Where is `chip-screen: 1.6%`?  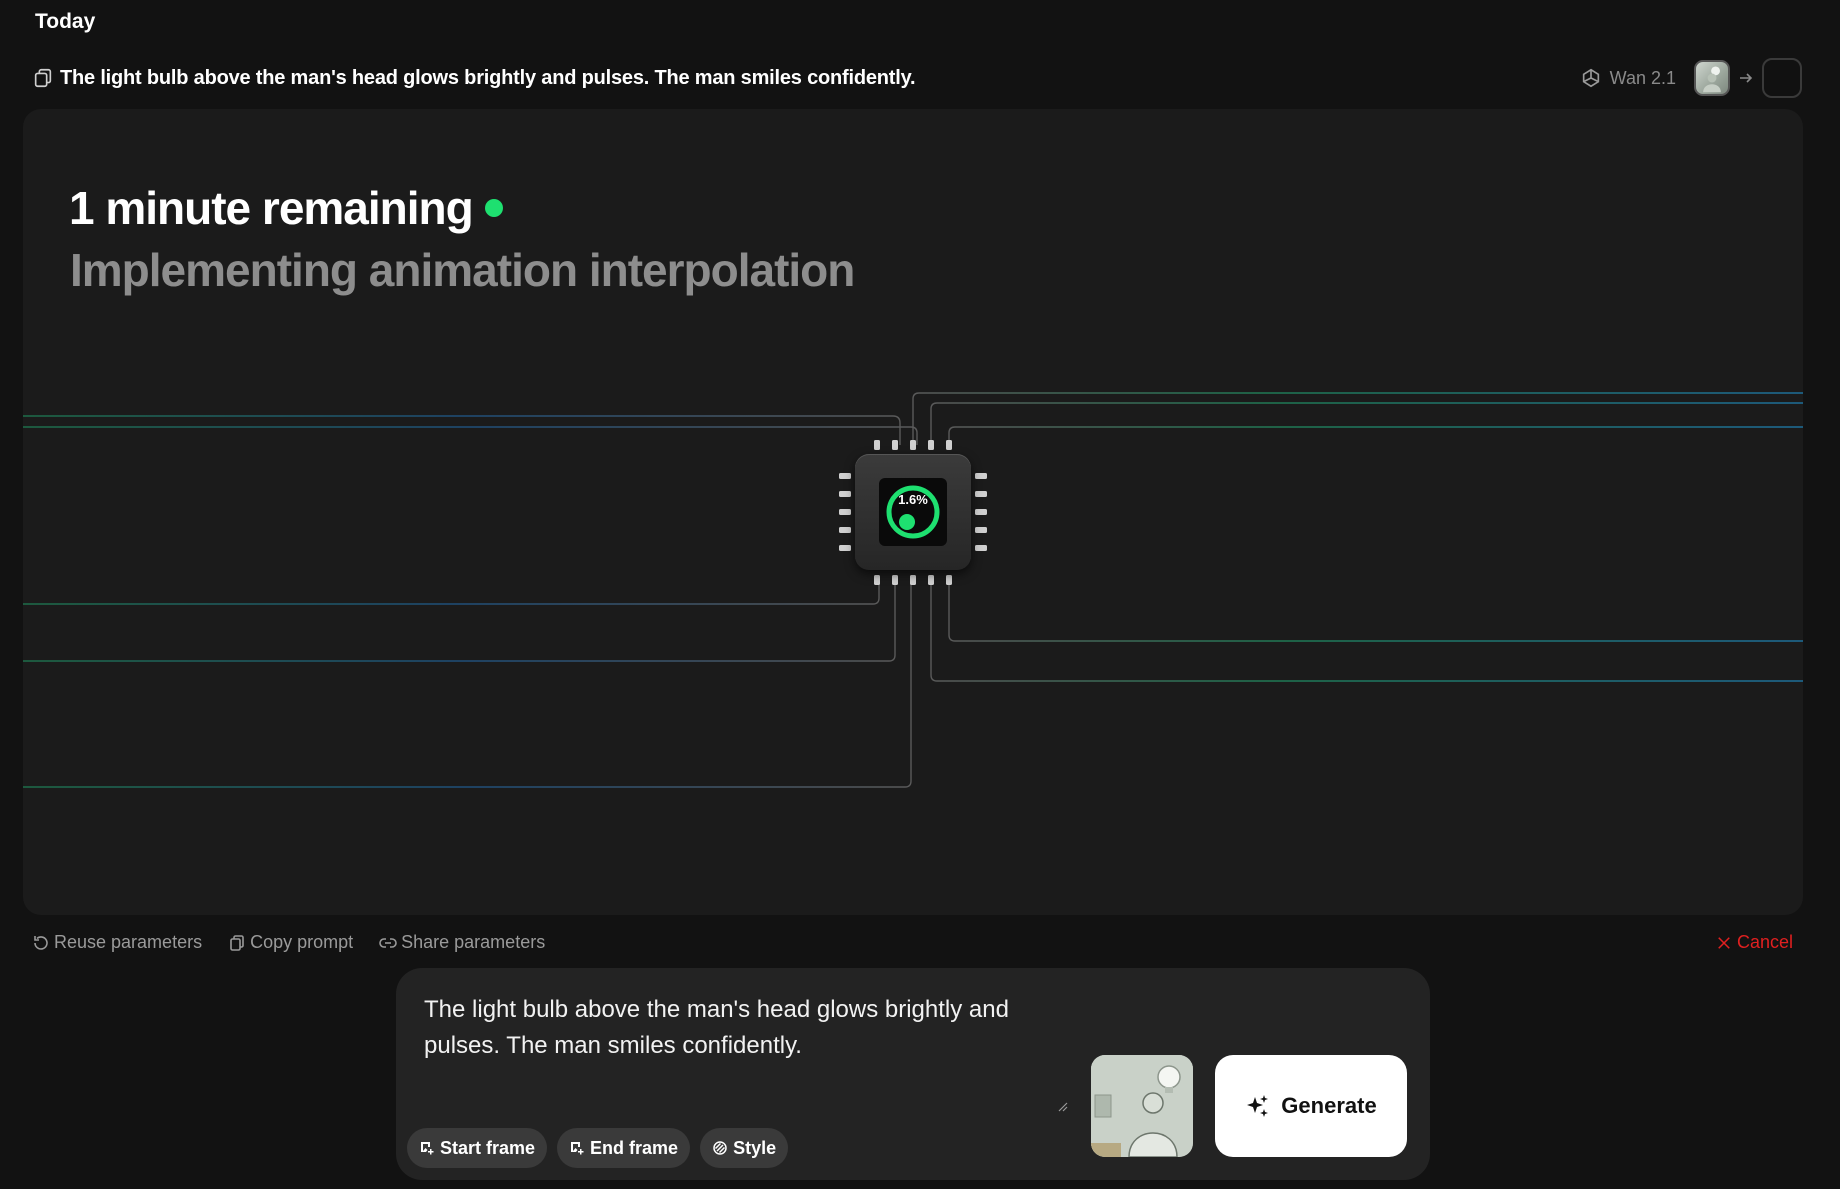 chip-screen: 1.6% is located at coordinates (913, 512).